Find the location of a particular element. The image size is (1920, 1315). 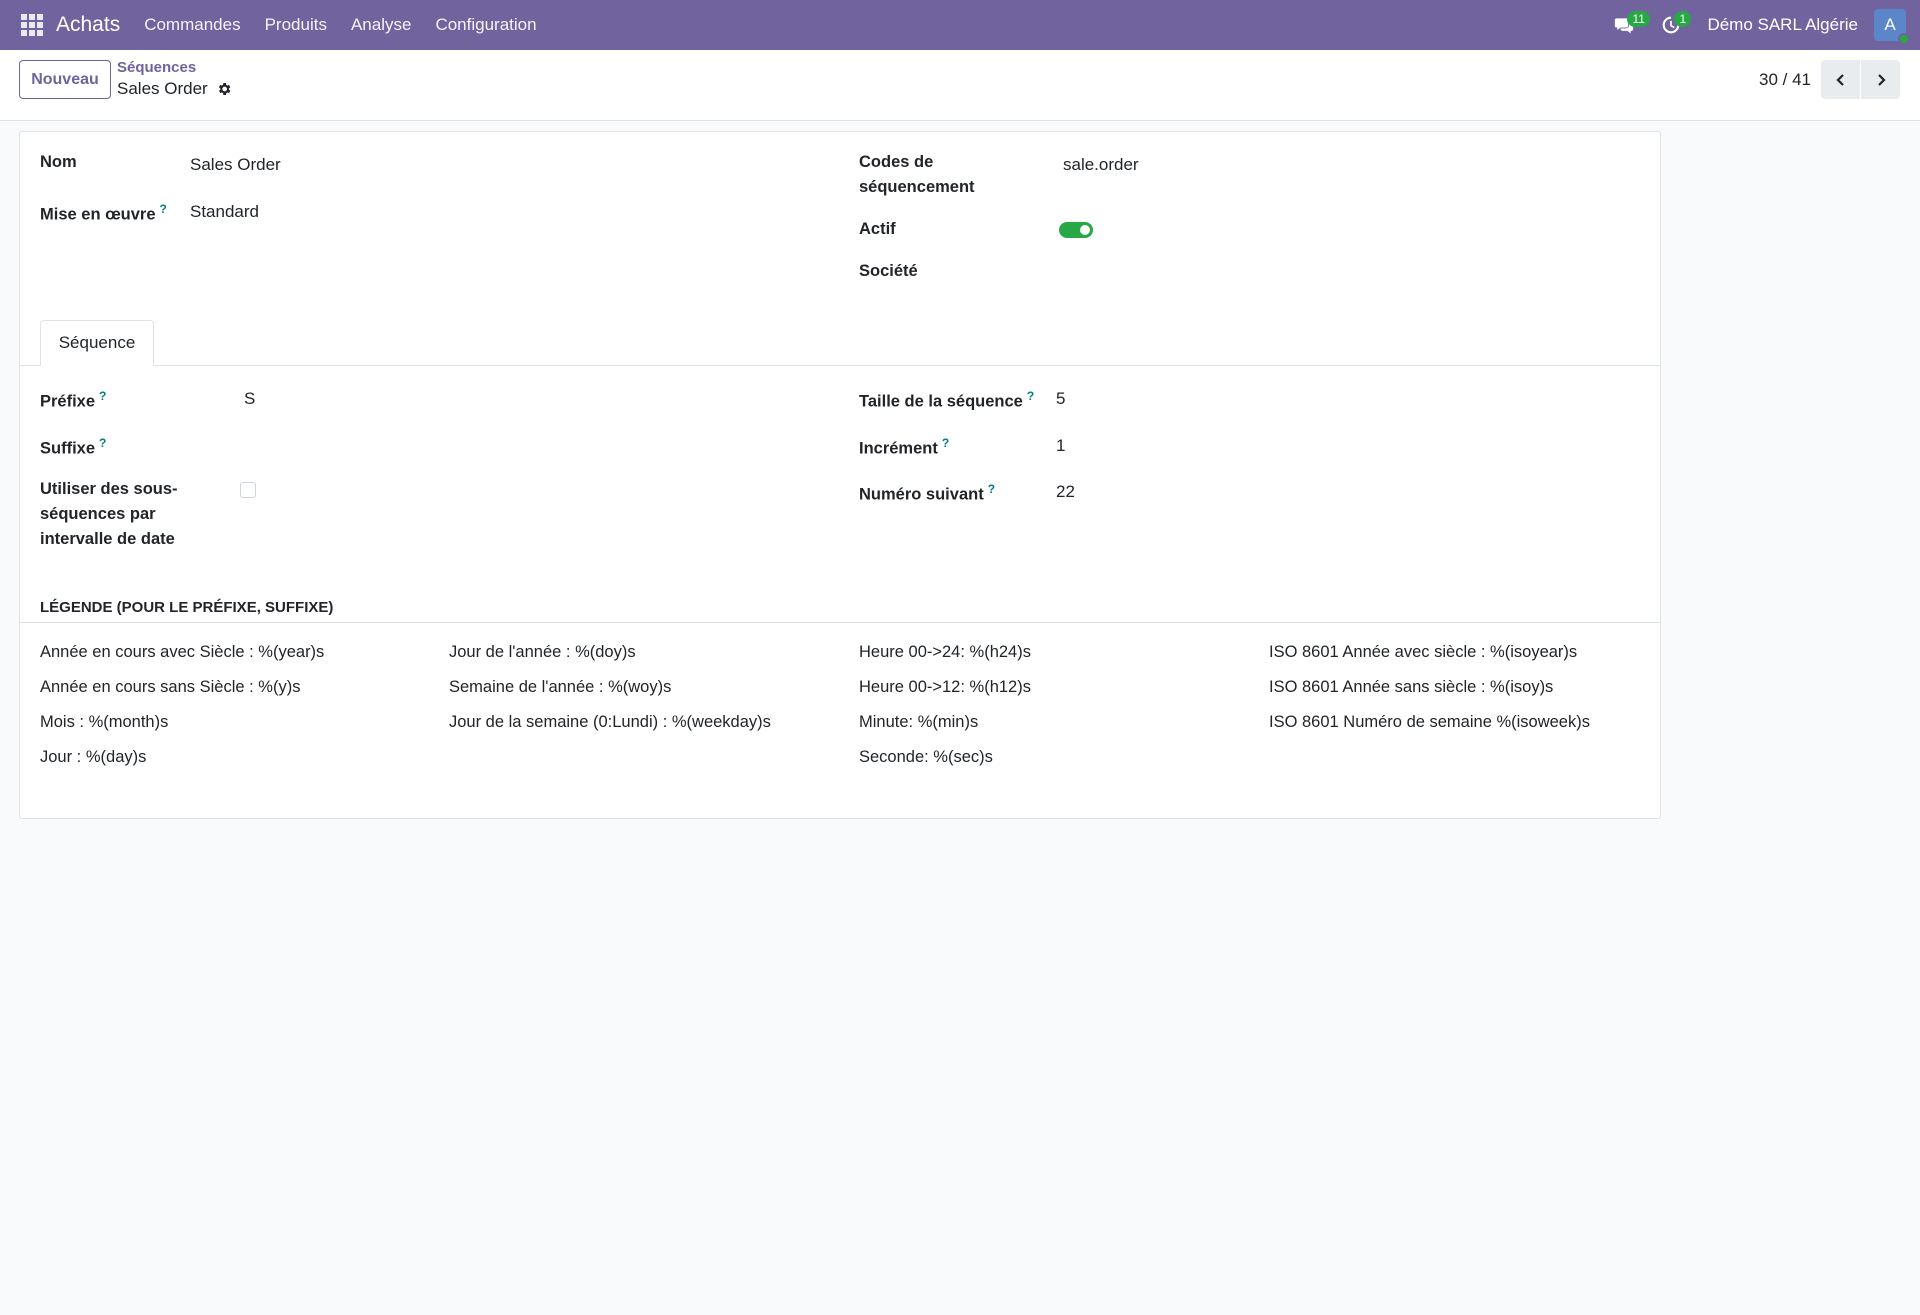

implementation-label: Mise en œuvre? is located at coordinates (103, 213).